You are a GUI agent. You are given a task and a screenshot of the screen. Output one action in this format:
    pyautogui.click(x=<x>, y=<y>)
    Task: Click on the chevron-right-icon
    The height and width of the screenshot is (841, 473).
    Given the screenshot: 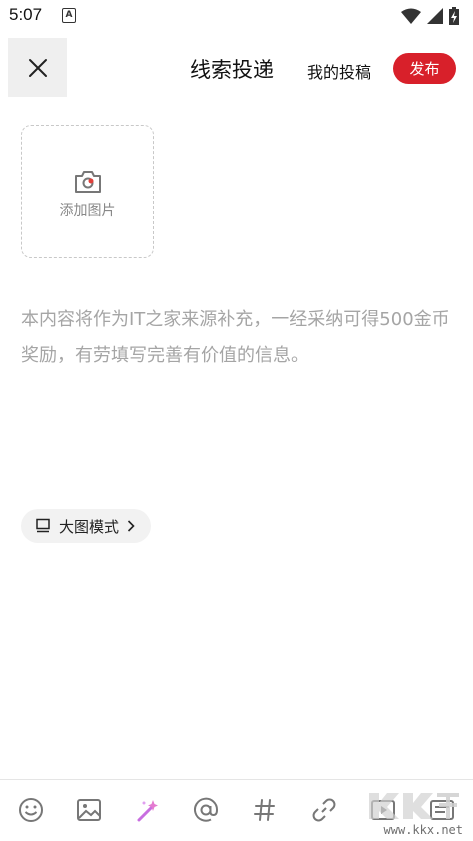 What is the action you would take?
    pyautogui.click(x=131, y=526)
    